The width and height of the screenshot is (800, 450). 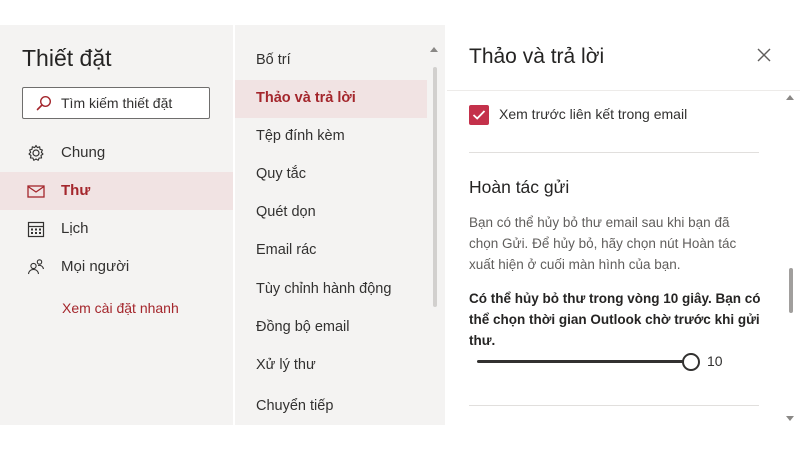 I want to click on nav-label-general: Chung, so click(x=83, y=152).